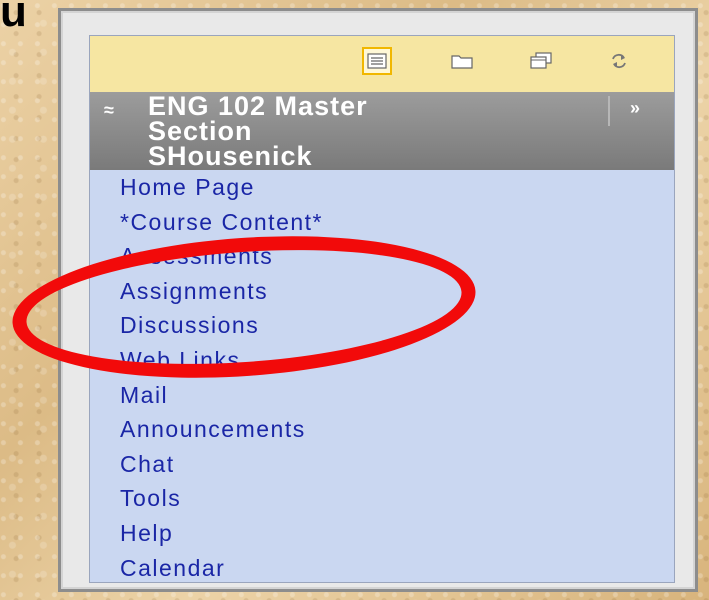 The height and width of the screenshot is (600, 709). I want to click on nav-item-assignments: Assignments, so click(382, 291).